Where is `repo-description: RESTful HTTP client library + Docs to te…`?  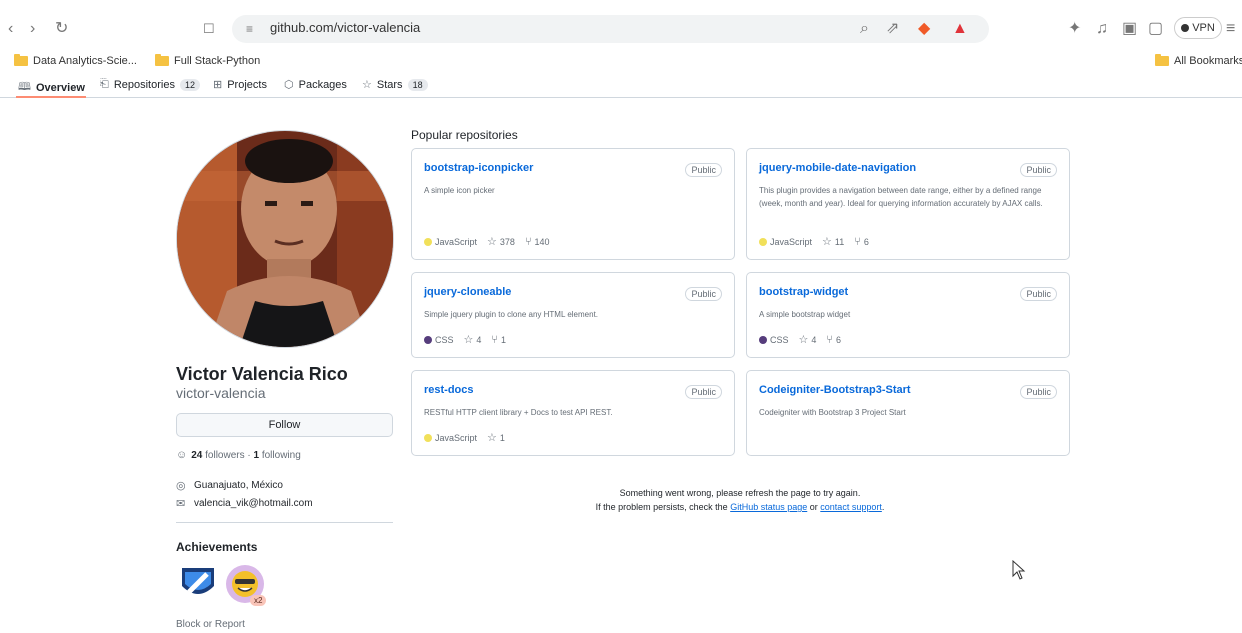
repo-description: RESTful HTTP client library + Docs to te… is located at coordinates (518, 412).